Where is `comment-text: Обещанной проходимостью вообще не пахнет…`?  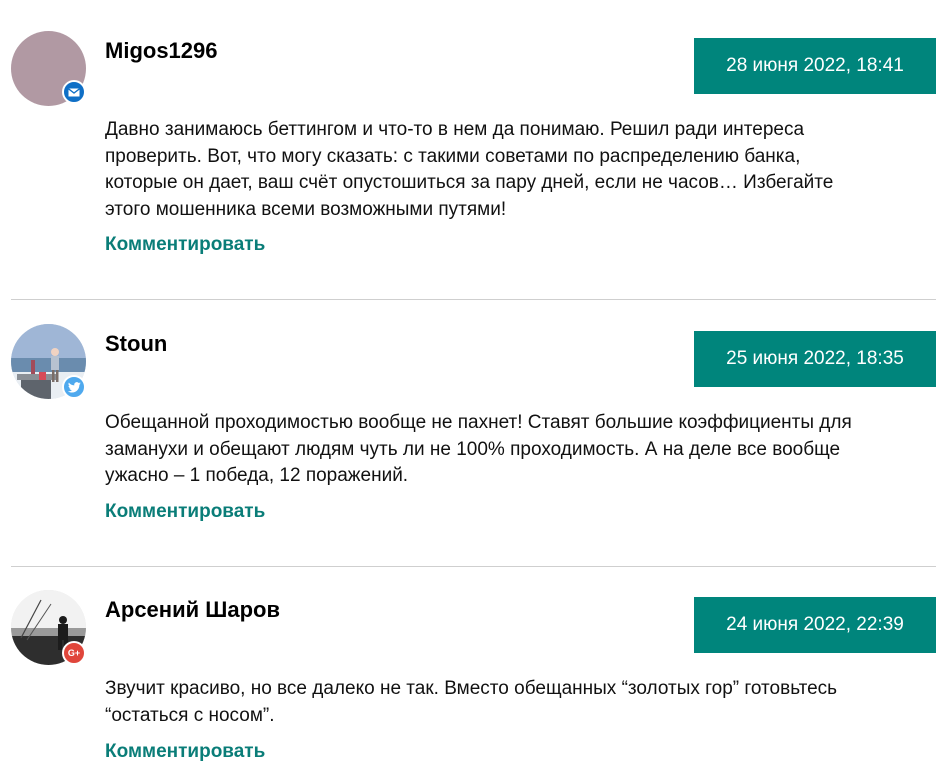
comment-text: Обещанной проходимостью вообще не пахнет… is located at coordinates (478, 449).